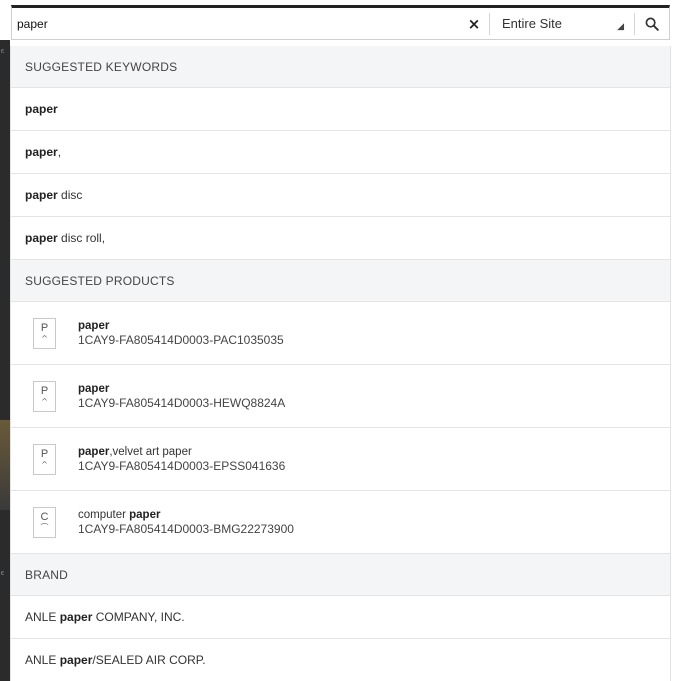  I want to click on background-page-edge: ᴱ ᴱ, so click(5, 360).